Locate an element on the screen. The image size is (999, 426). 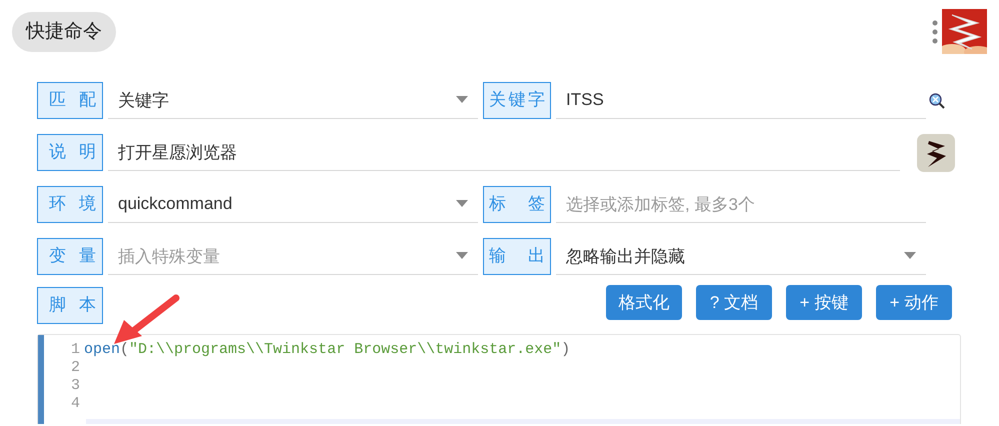
select-field: 关键字 is located at coordinates (293, 100).